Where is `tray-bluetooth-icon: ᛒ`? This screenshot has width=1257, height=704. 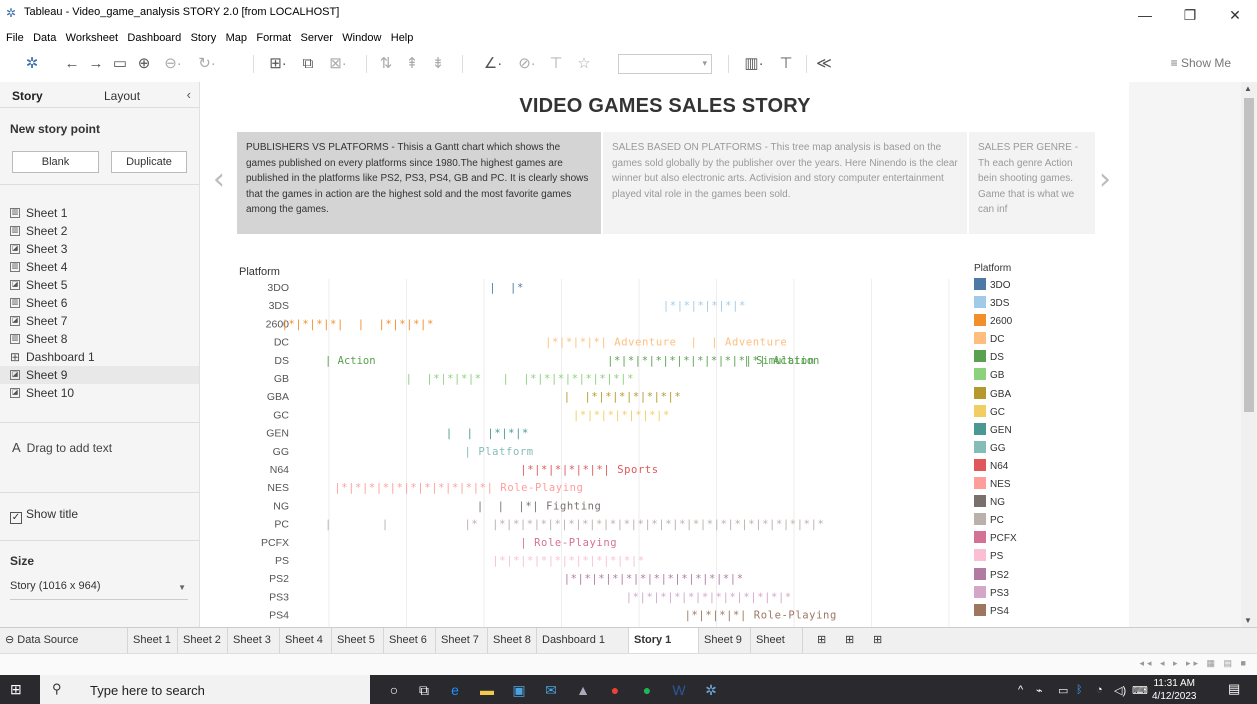
tray-bluetooth-icon: ᛒ is located at coordinates (1079, 690).